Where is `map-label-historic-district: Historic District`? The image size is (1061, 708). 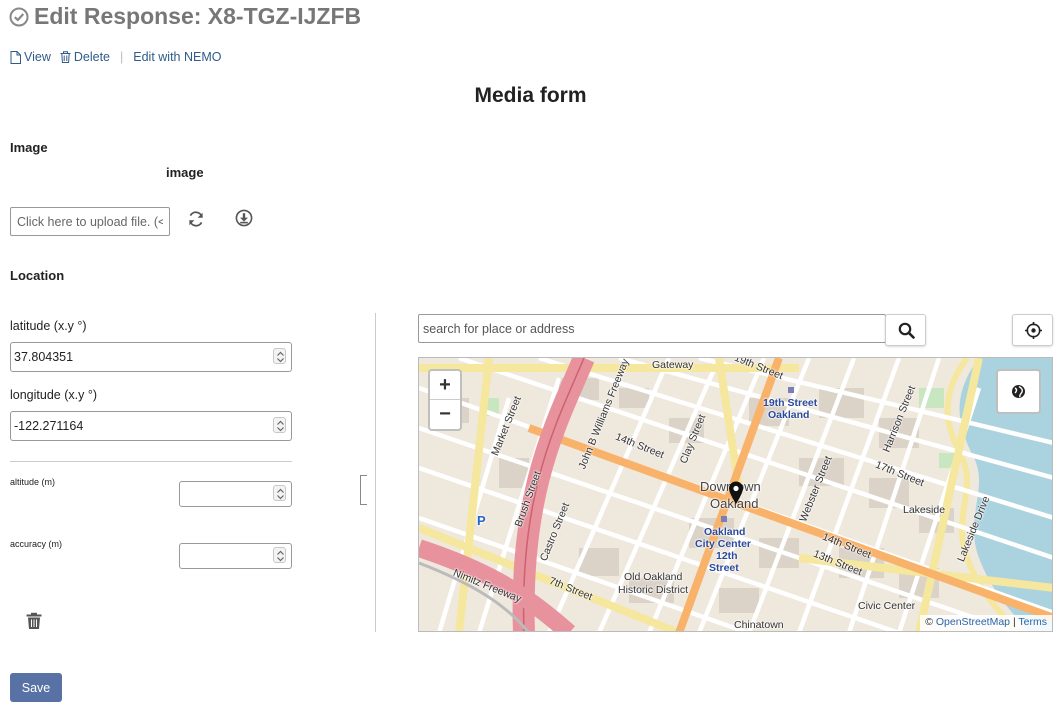 map-label-historic-district: Historic District is located at coordinates (653, 590).